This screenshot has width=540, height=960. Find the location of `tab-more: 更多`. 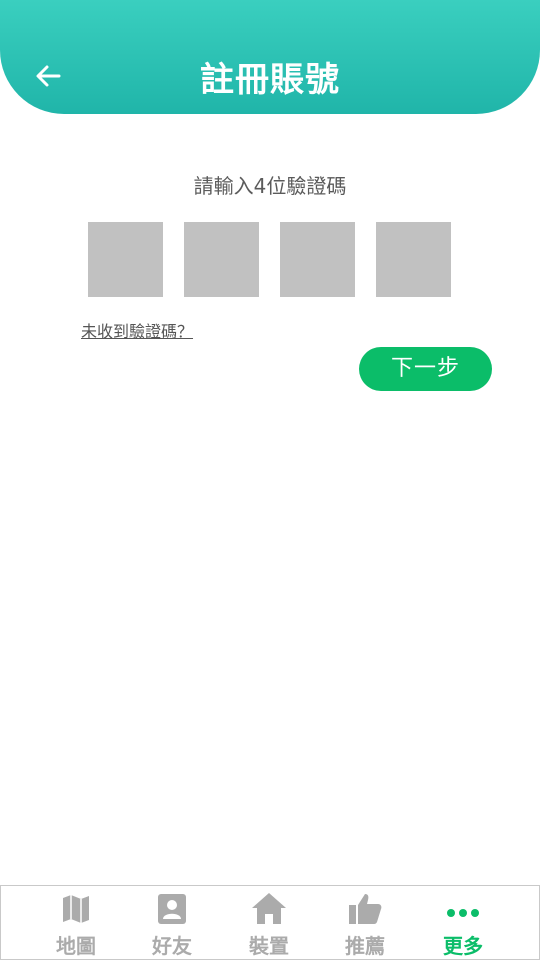

tab-more: 更多 is located at coordinates (463, 922).